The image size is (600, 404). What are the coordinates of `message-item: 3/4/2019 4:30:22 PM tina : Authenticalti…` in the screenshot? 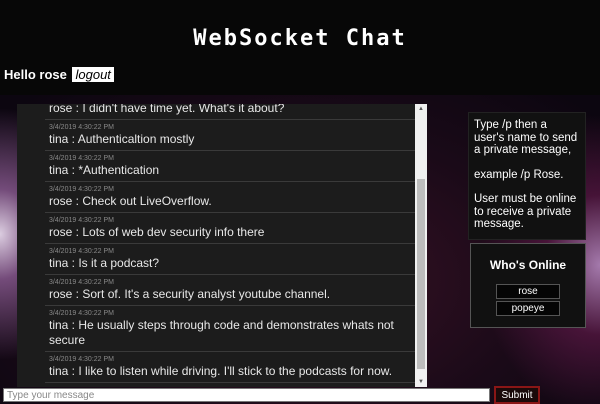 It's located at (230, 135).